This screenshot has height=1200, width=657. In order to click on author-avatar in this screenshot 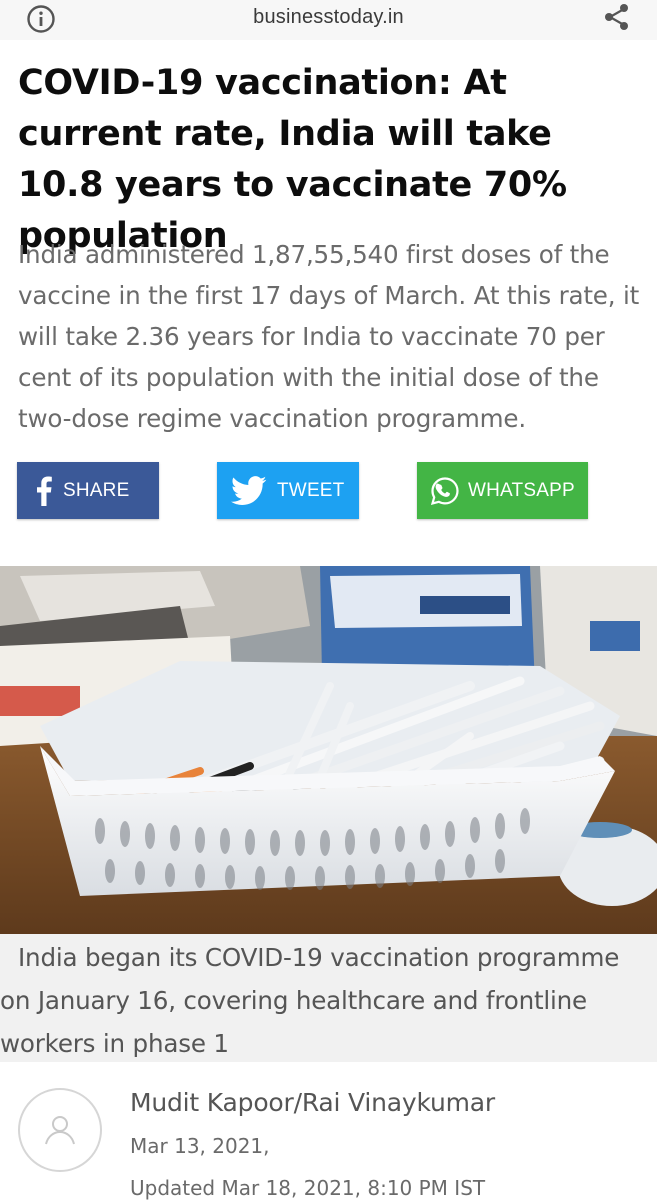, I will do `click(60, 1130)`.